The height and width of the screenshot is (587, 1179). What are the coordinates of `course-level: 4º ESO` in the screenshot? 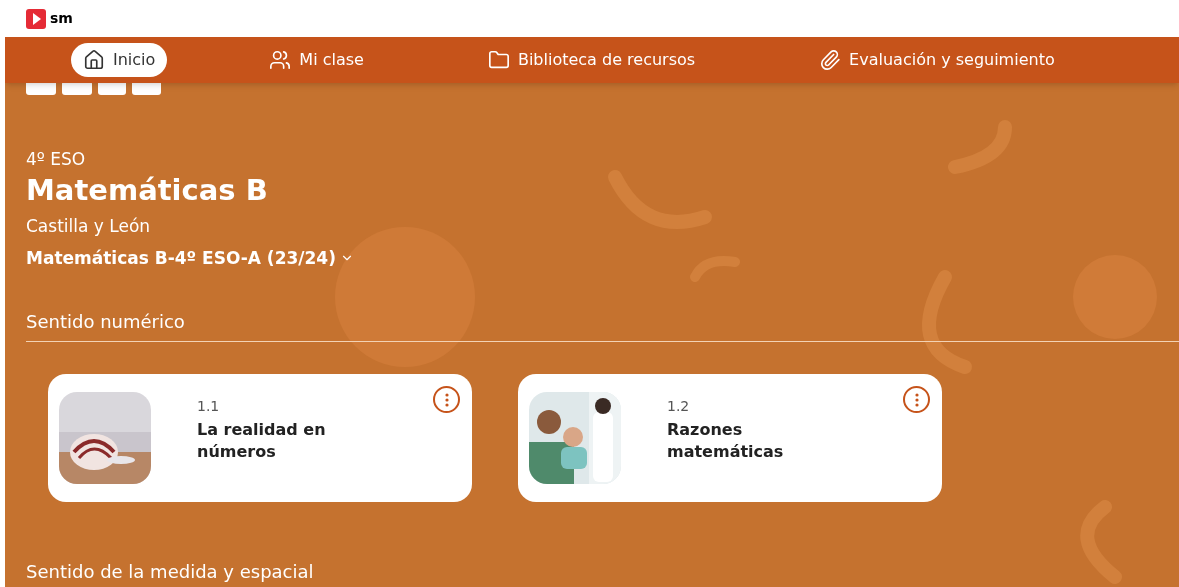 It's located at (56, 159).